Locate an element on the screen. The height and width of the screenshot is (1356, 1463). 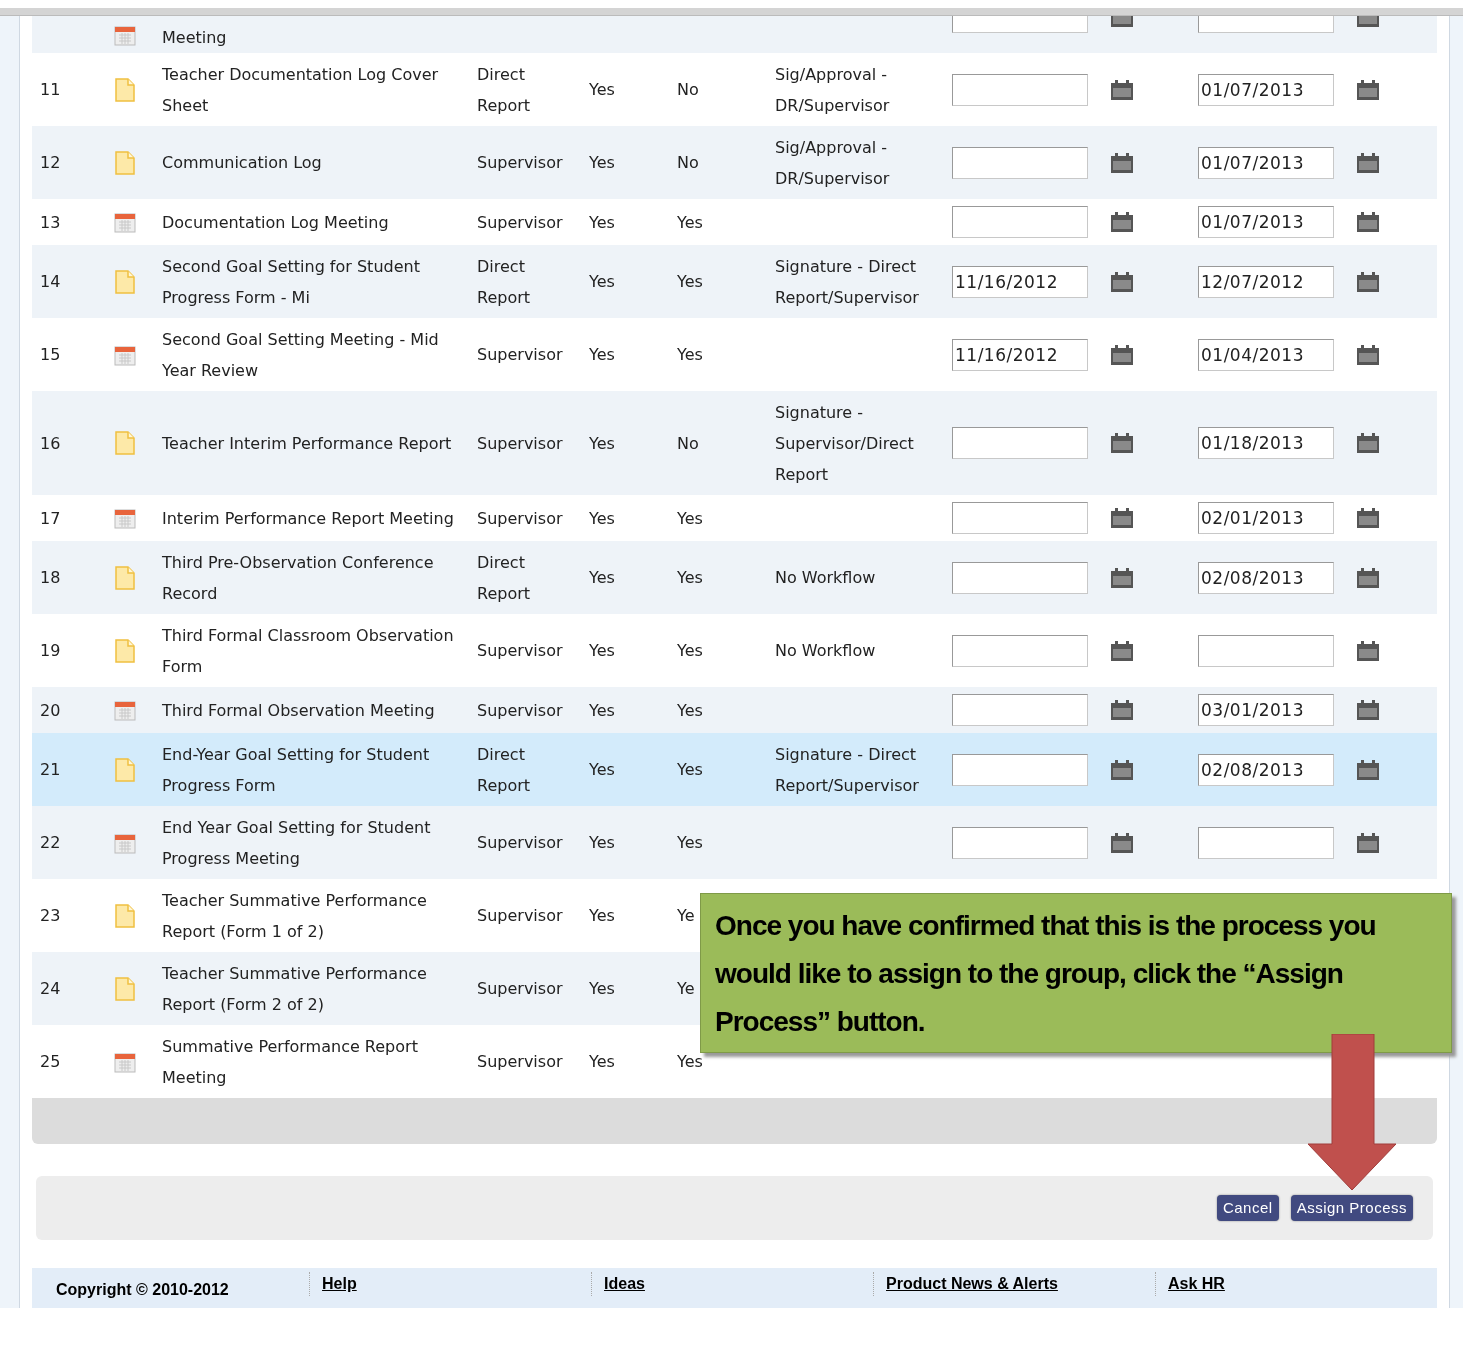
process-step-name: Summative Performance Report Meeting is located at coordinates (290, 1061).